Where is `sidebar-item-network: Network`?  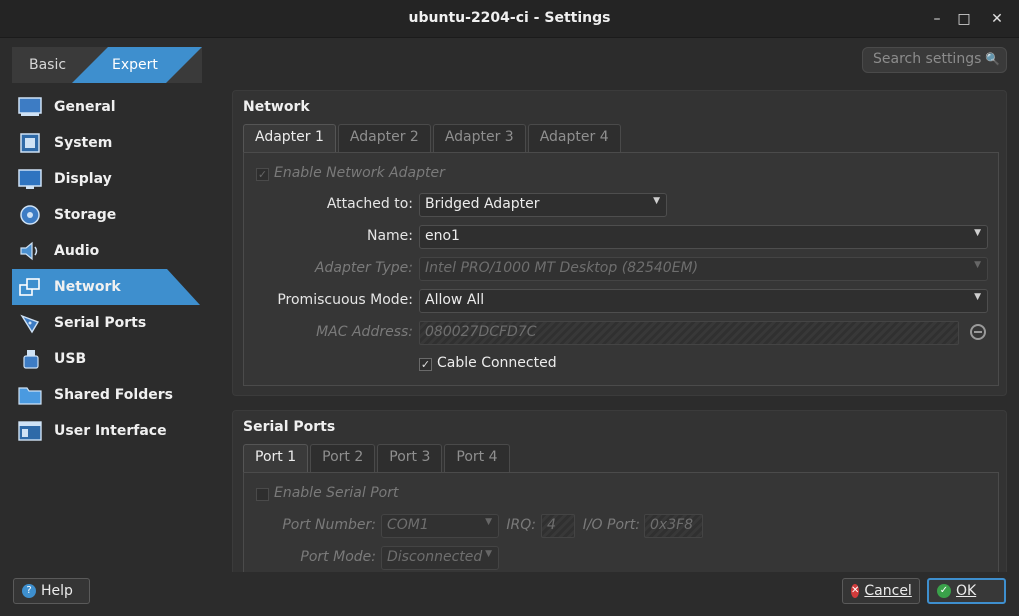
sidebar-item-network: Network is located at coordinates (106, 287).